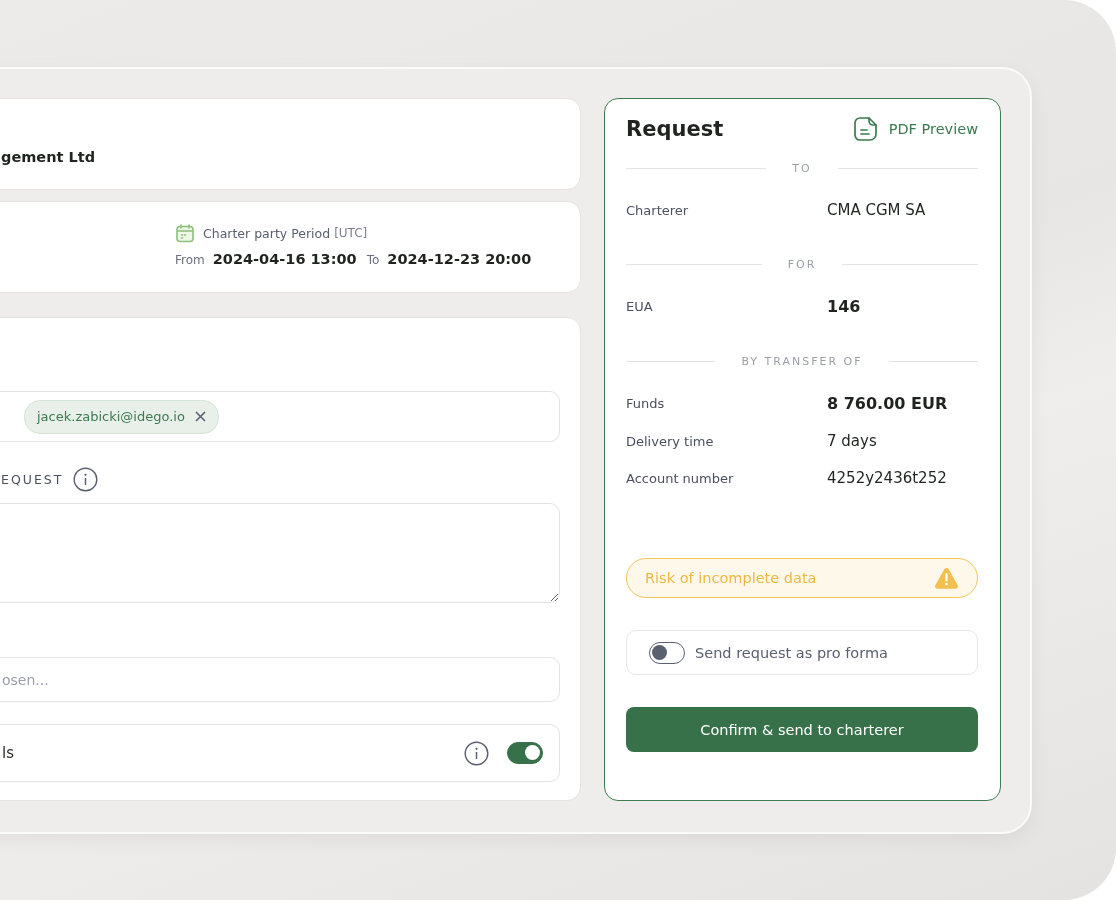 The height and width of the screenshot is (900, 1116). I want to click on row-label: Charterer, so click(658, 210).